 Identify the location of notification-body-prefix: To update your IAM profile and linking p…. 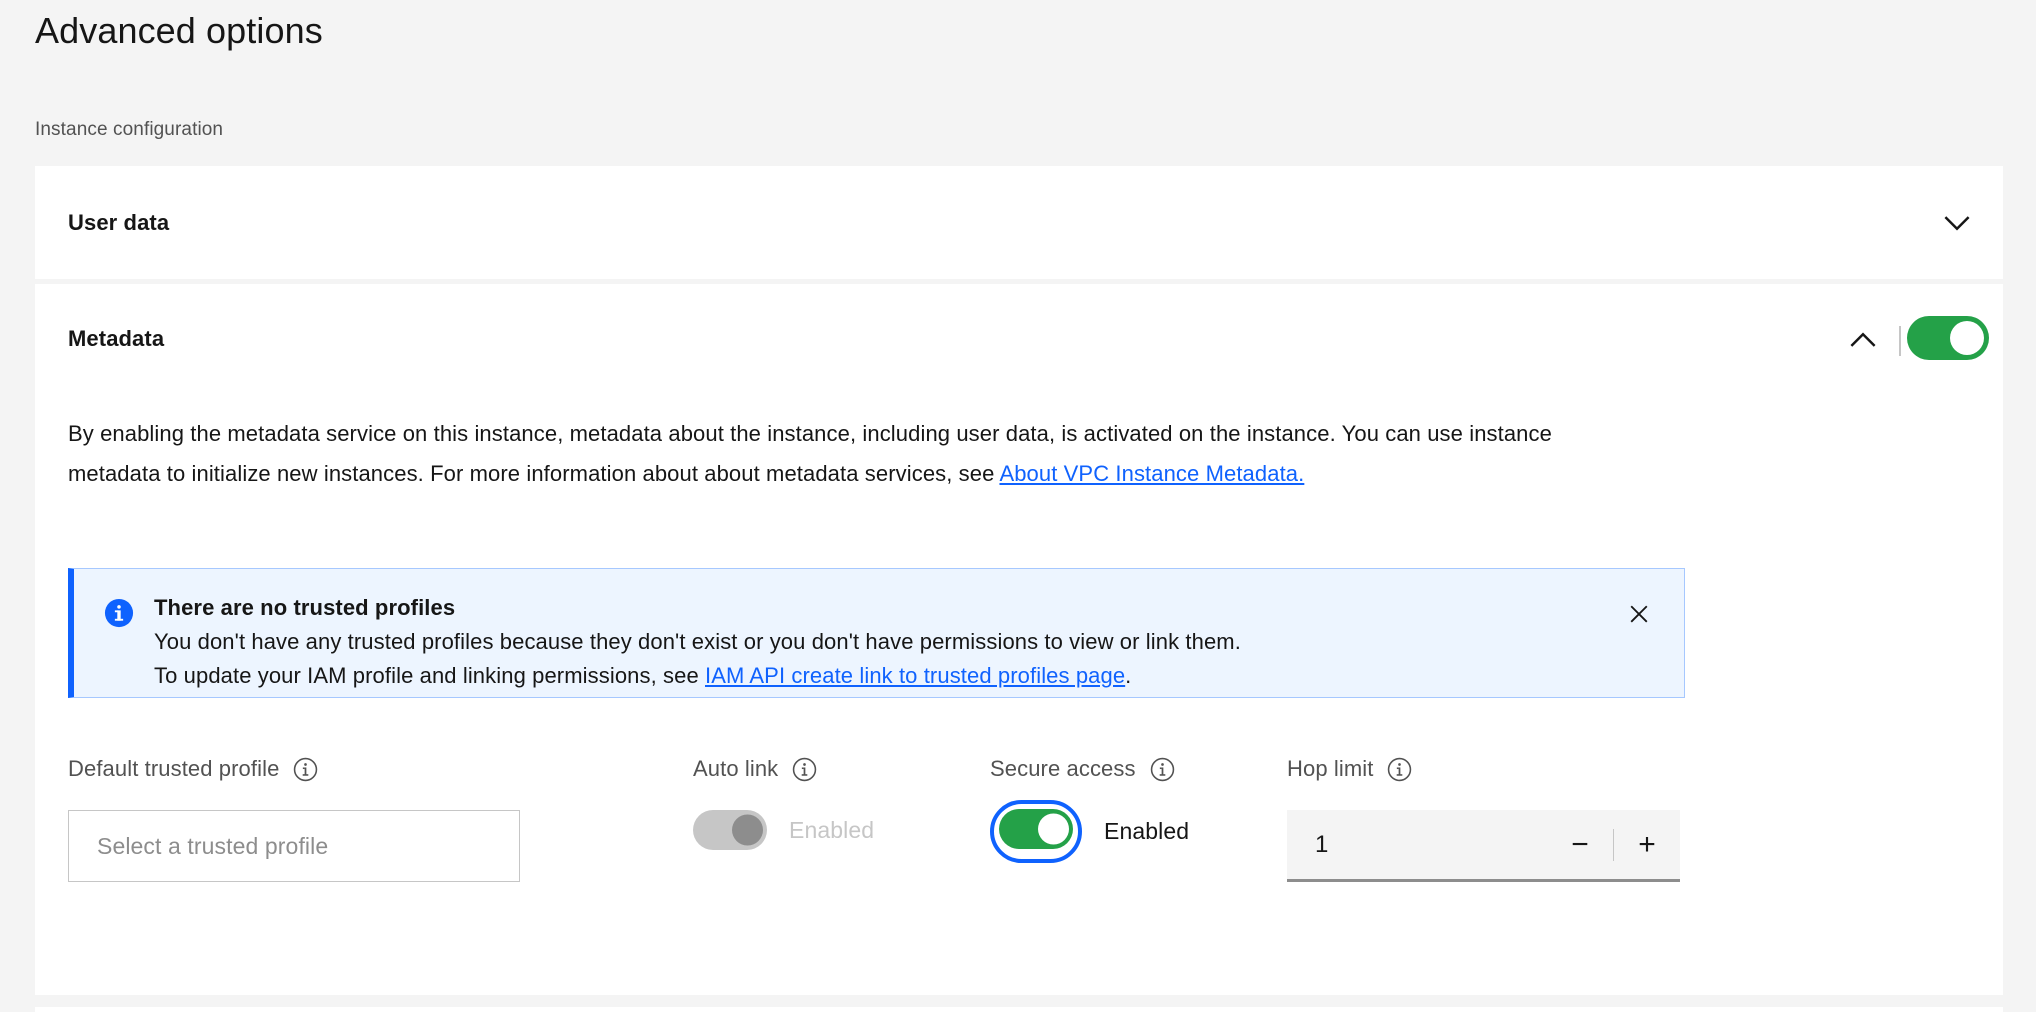
(429, 675).